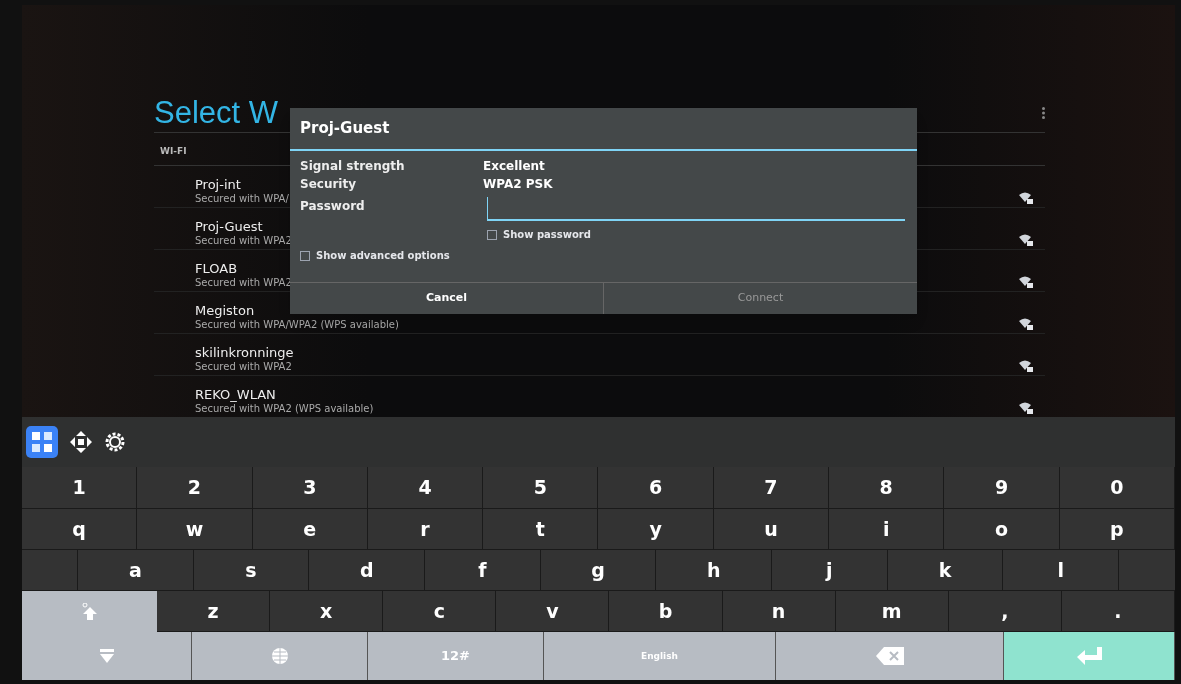  What do you see at coordinates (225, 311) in the screenshot?
I see `network-name: Megiston` at bounding box center [225, 311].